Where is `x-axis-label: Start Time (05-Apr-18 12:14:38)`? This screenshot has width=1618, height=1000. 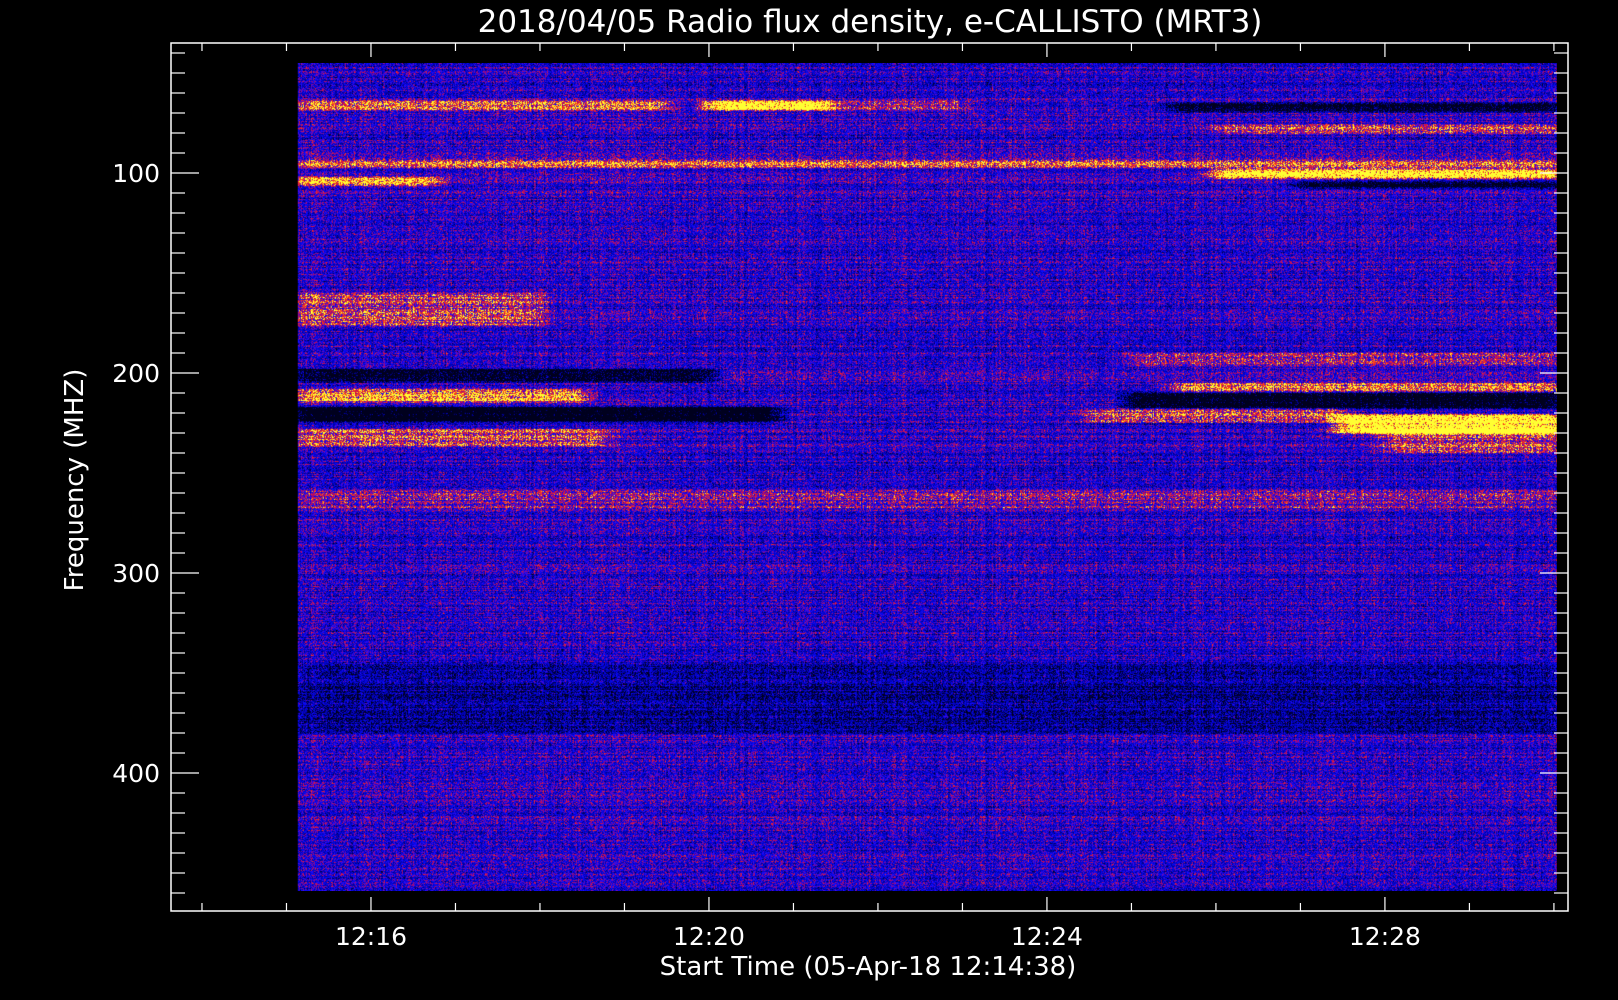
x-axis-label: Start Time (05-Apr-18 12:14:38) is located at coordinates (868, 967).